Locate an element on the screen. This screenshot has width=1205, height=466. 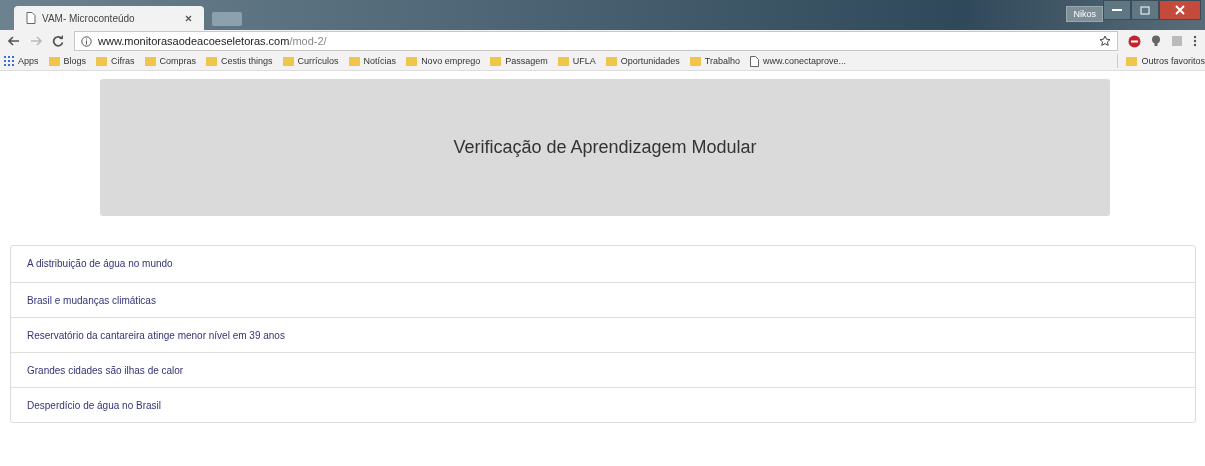
bookmark-link: Currículos is located at coordinates (318, 61).